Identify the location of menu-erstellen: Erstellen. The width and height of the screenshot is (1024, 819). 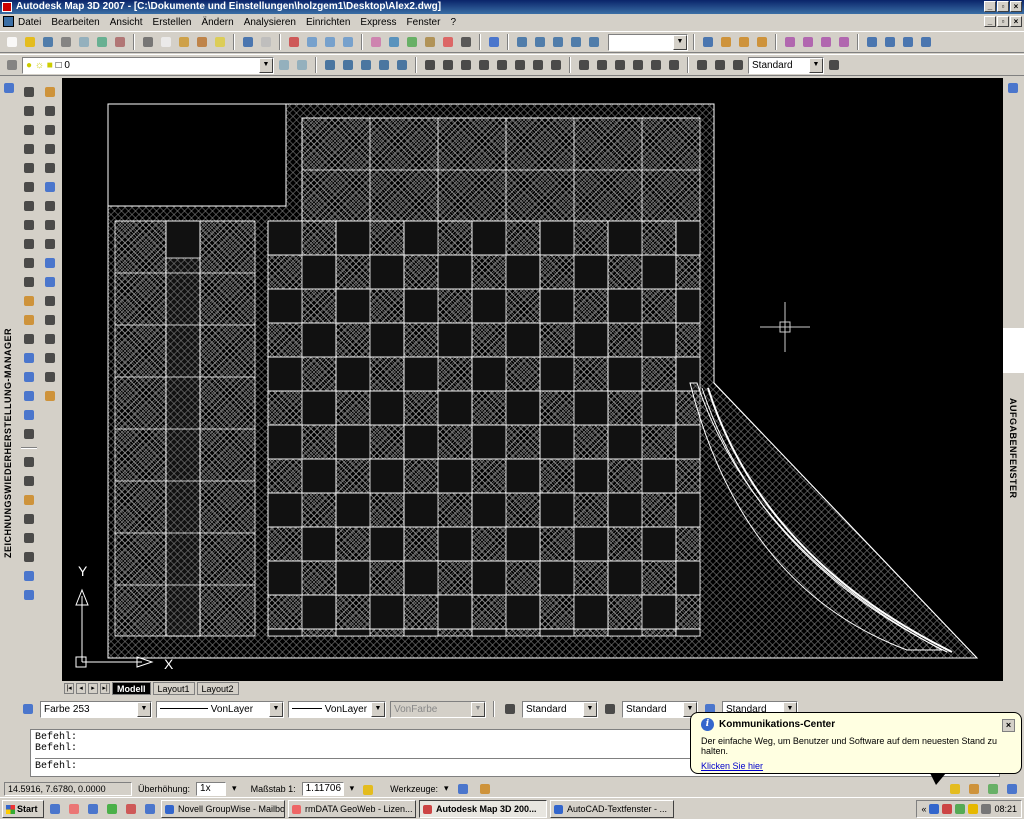
(172, 22).